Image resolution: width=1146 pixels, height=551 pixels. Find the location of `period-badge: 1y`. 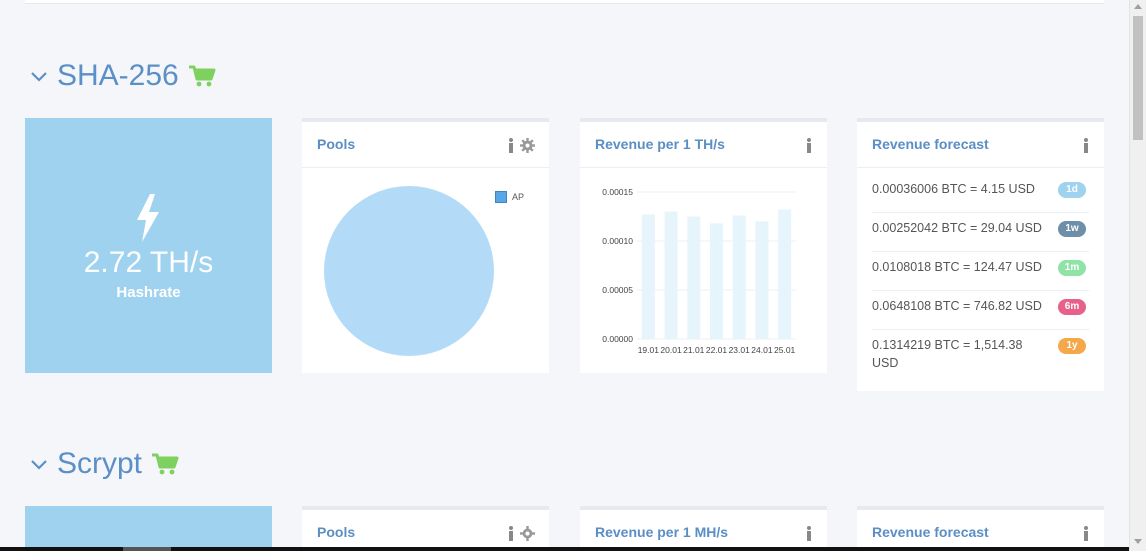

period-badge: 1y is located at coordinates (1072, 346).